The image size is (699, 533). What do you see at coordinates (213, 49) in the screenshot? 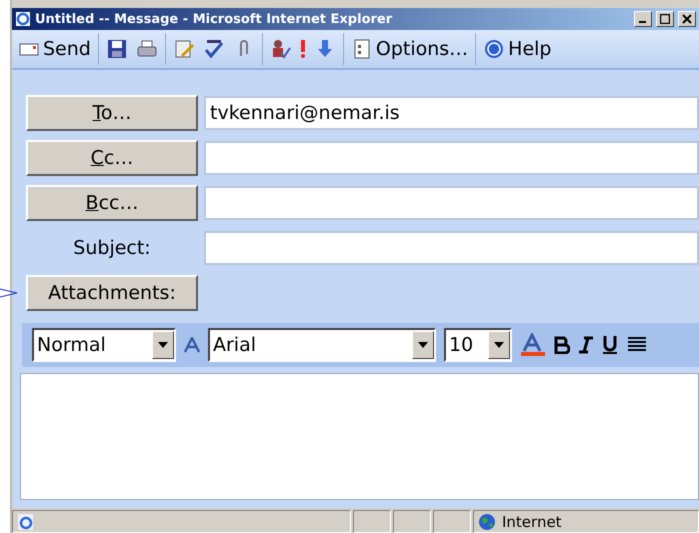
I see `spell-check-icon` at bounding box center [213, 49].